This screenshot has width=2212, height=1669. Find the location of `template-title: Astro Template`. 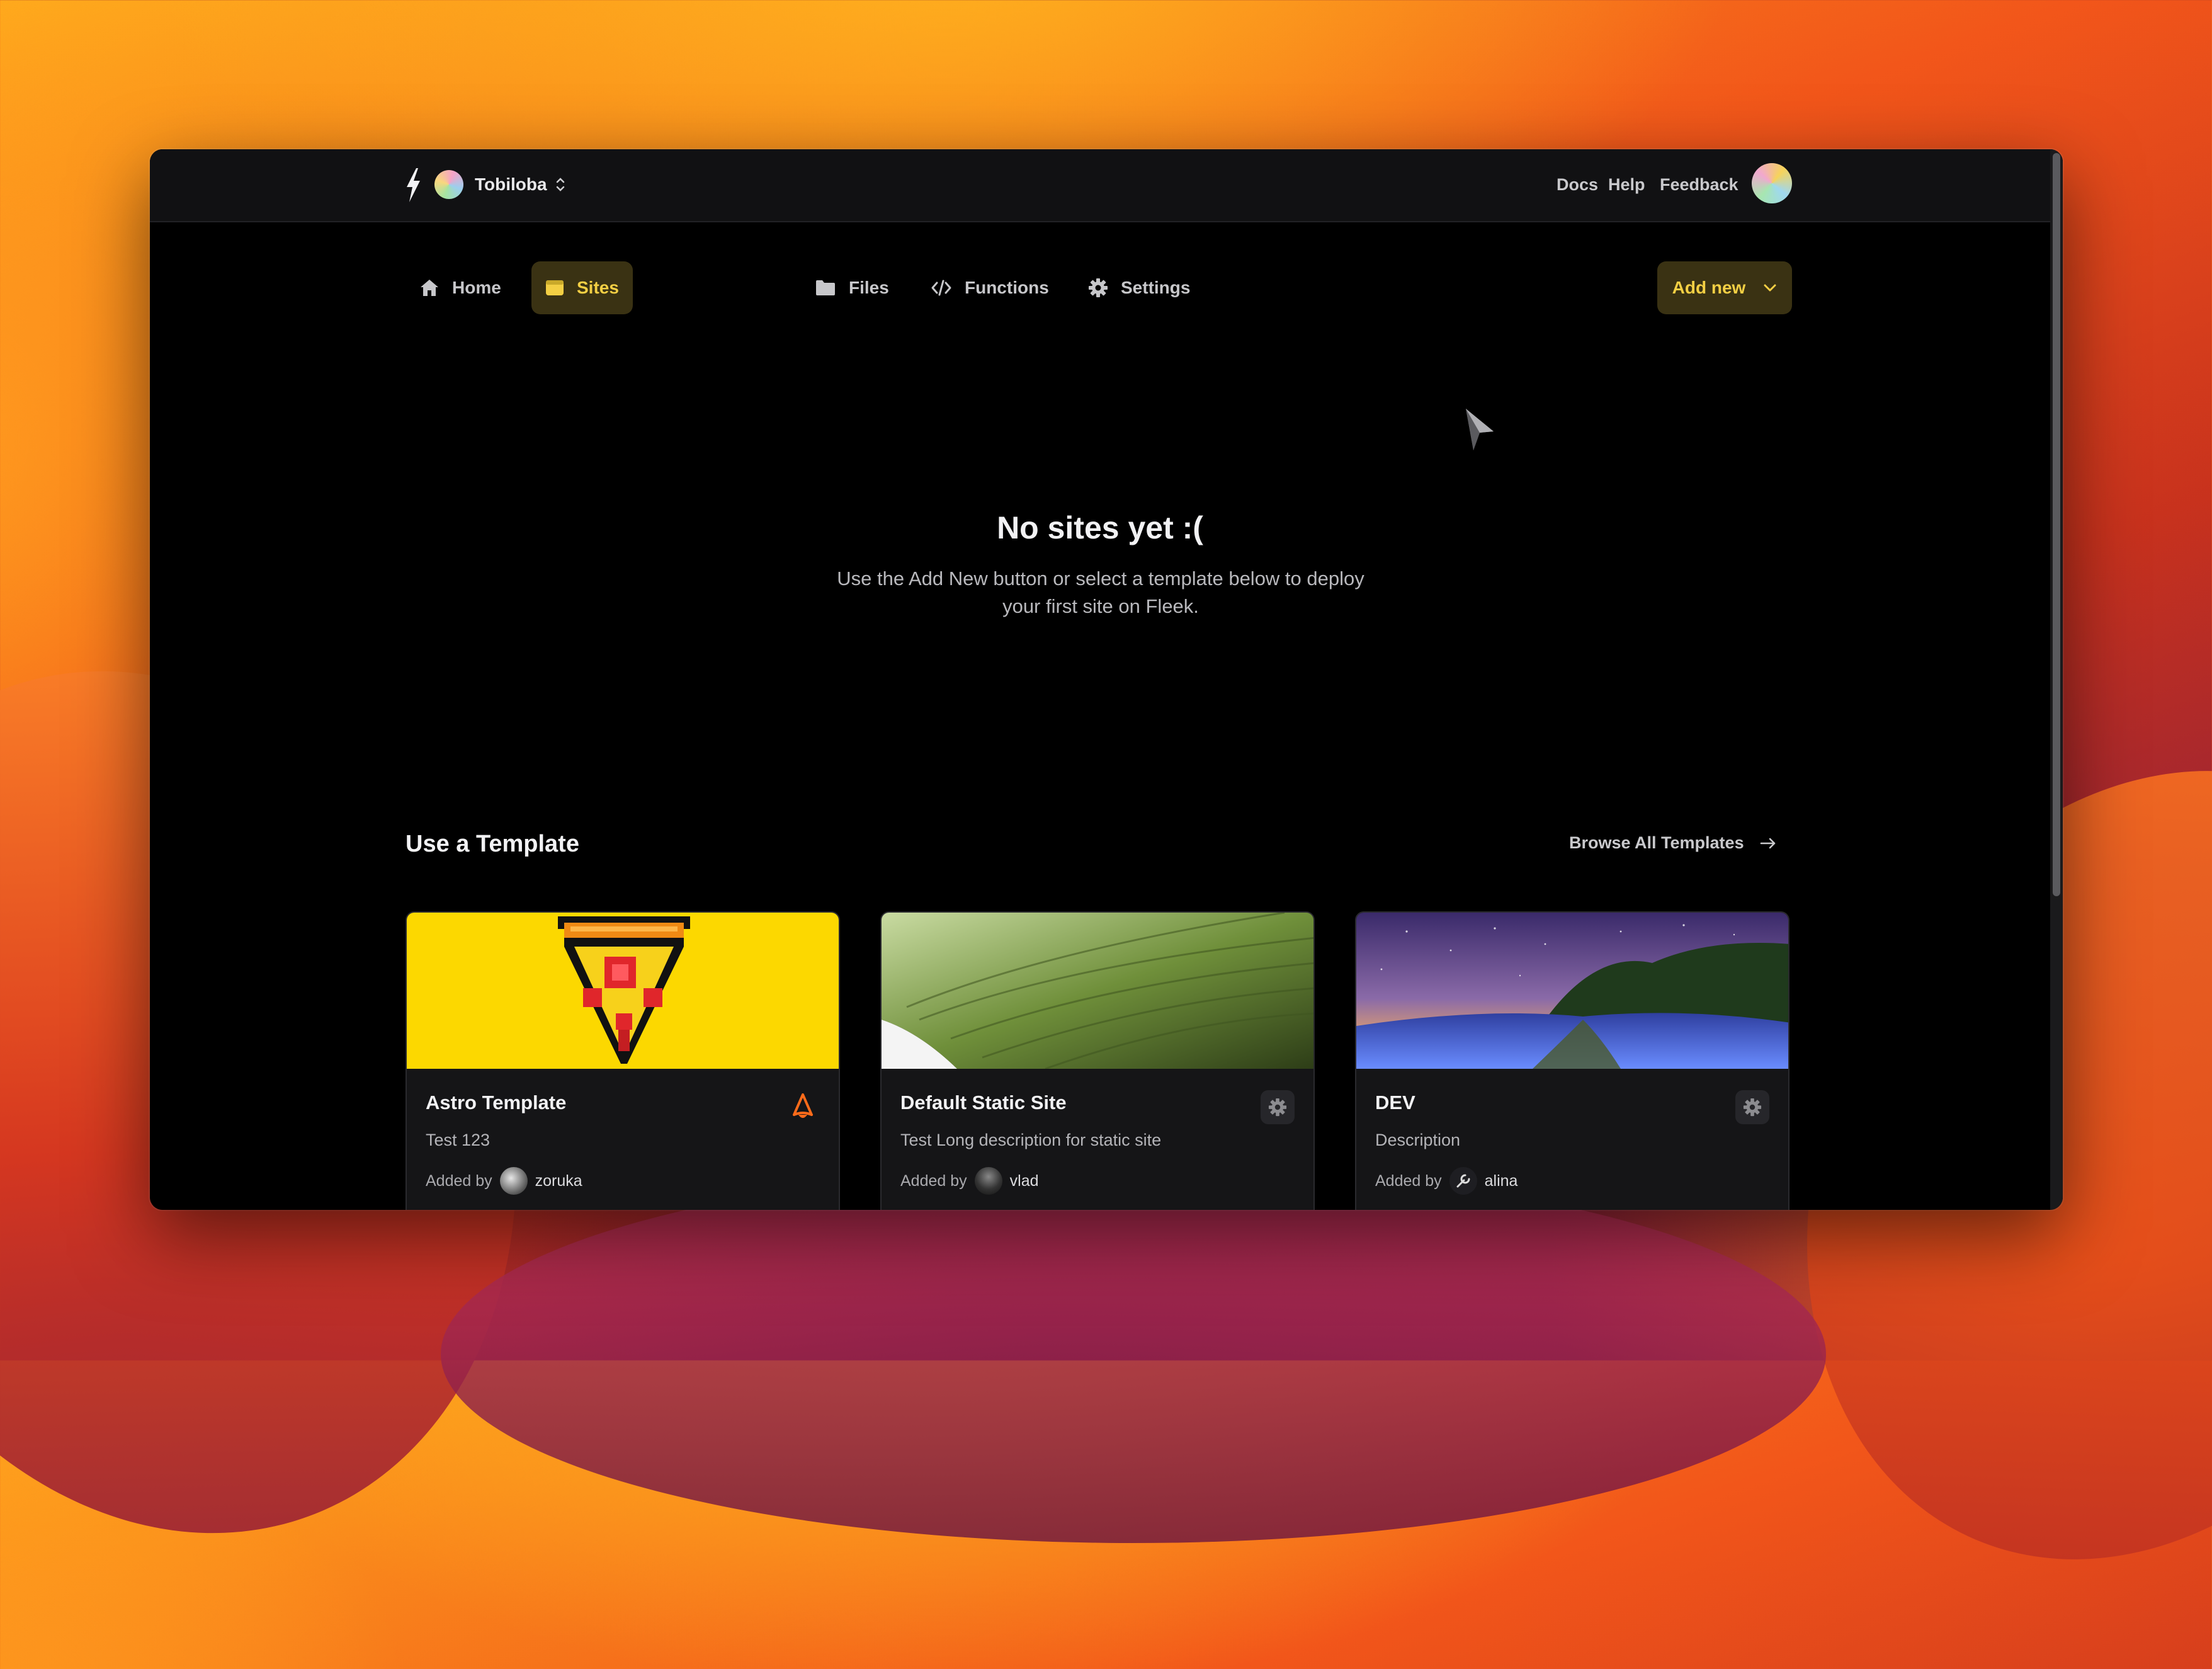

template-title: Astro Template is located at coordinates (496, 1102).